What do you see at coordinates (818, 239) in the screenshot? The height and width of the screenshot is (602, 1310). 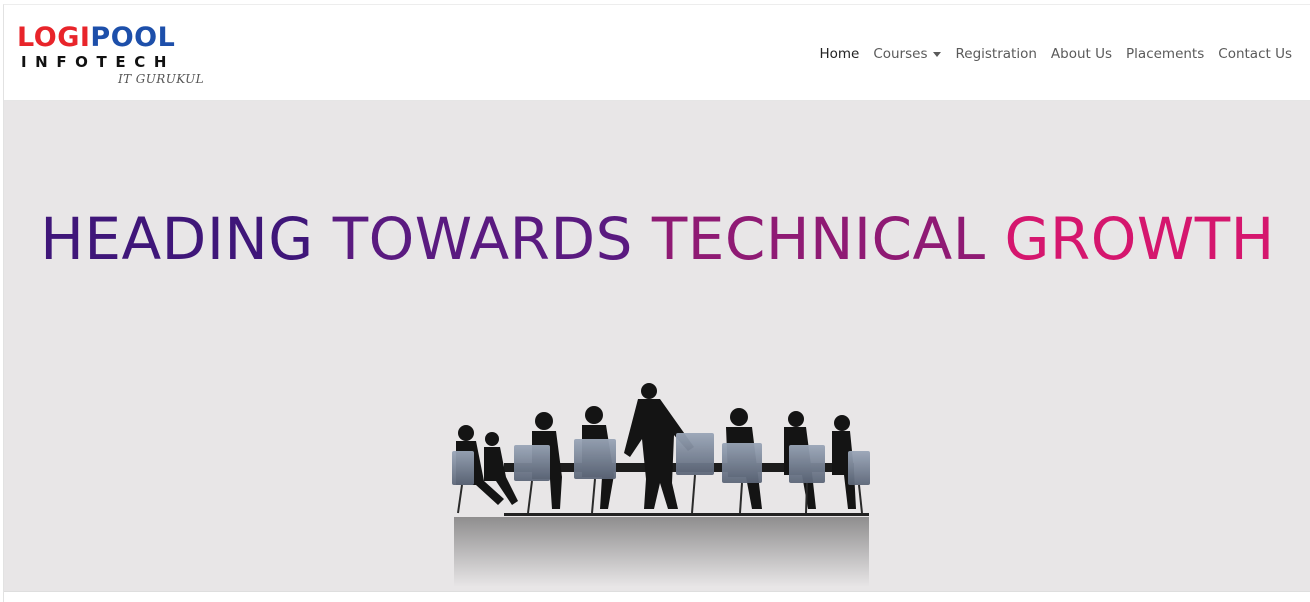 I see `hero-word-3: TECHNICAL` at bounding box center [818, 239].